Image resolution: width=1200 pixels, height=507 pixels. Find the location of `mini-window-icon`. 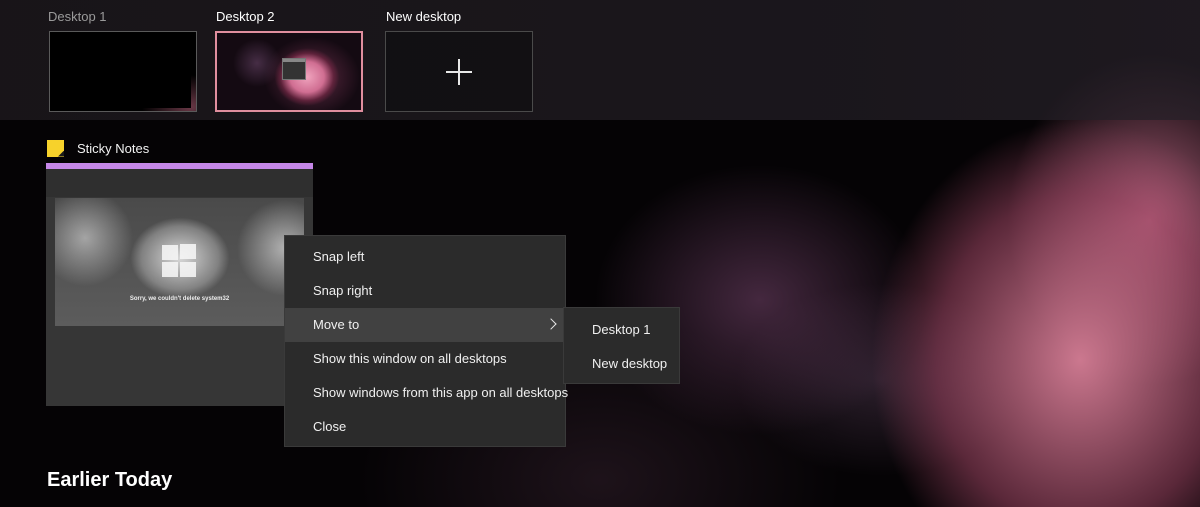

mini-window-icon is located at coordinates (294, 69).